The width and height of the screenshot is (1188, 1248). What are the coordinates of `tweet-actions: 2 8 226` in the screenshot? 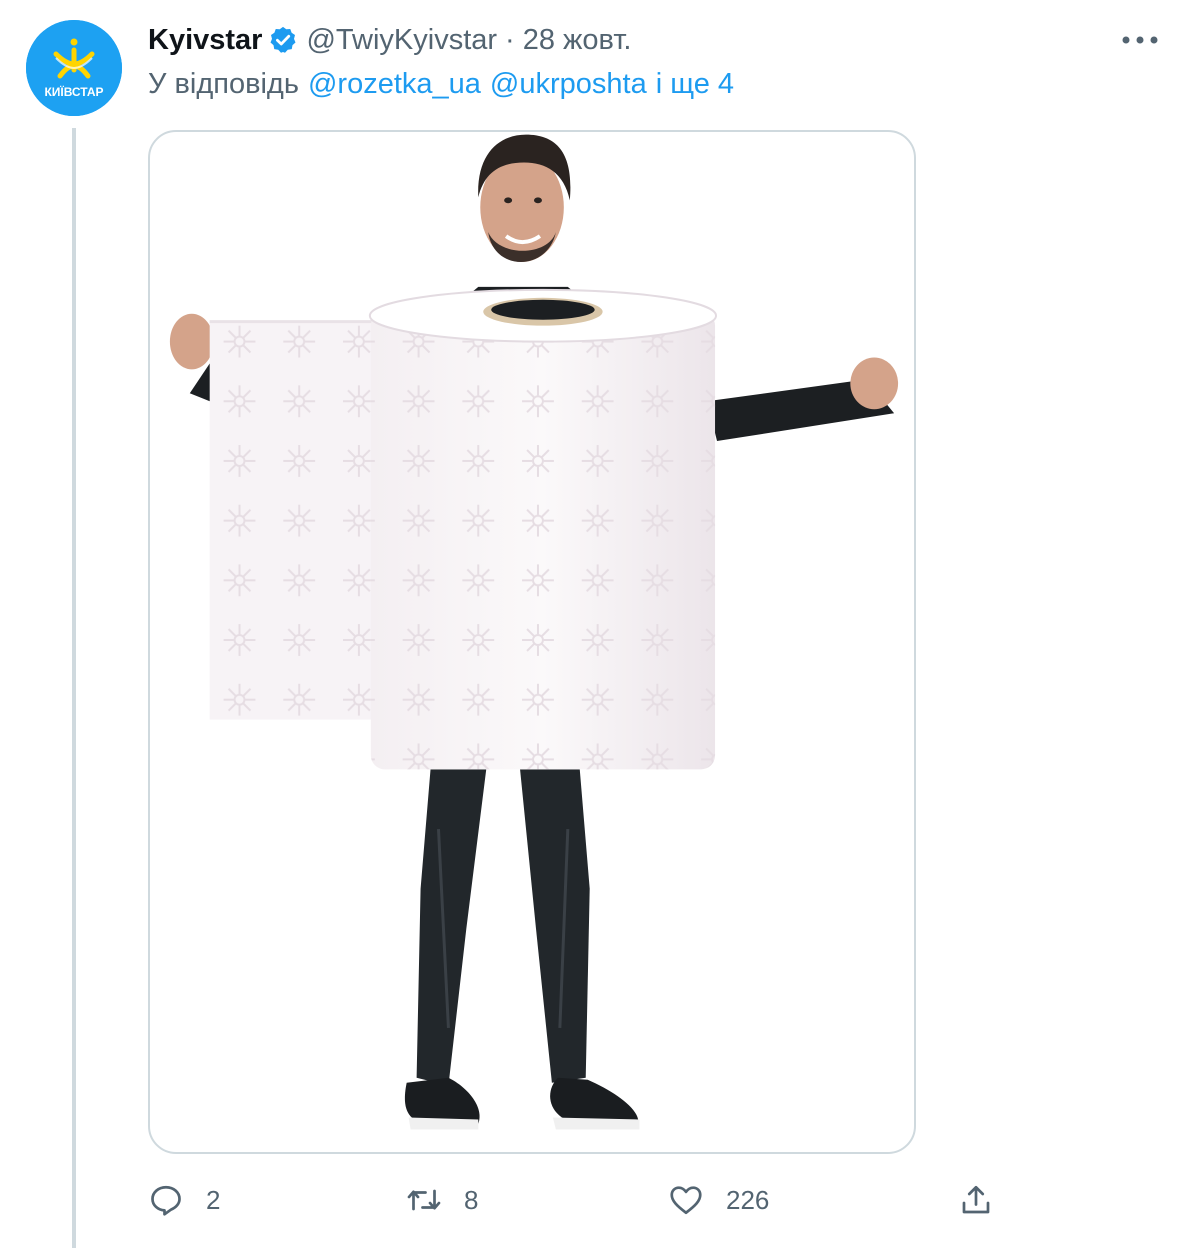 It's located at (578, 1200).